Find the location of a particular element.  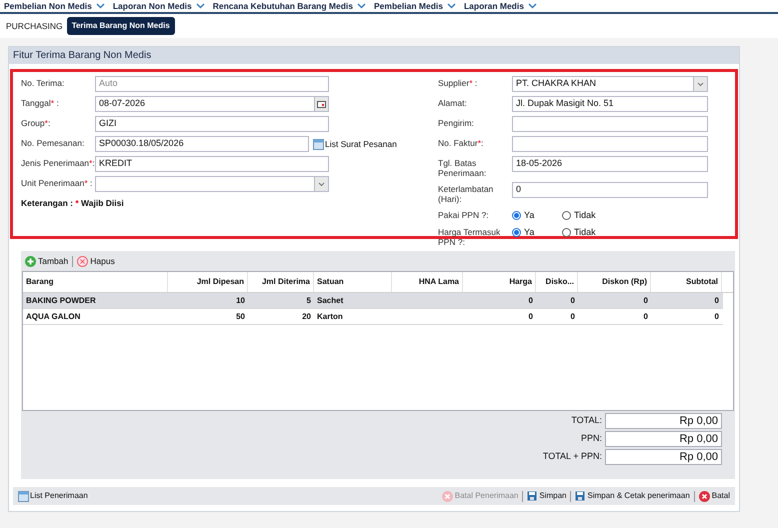

cancel-button: Batal is located at coordinates (714, 496).